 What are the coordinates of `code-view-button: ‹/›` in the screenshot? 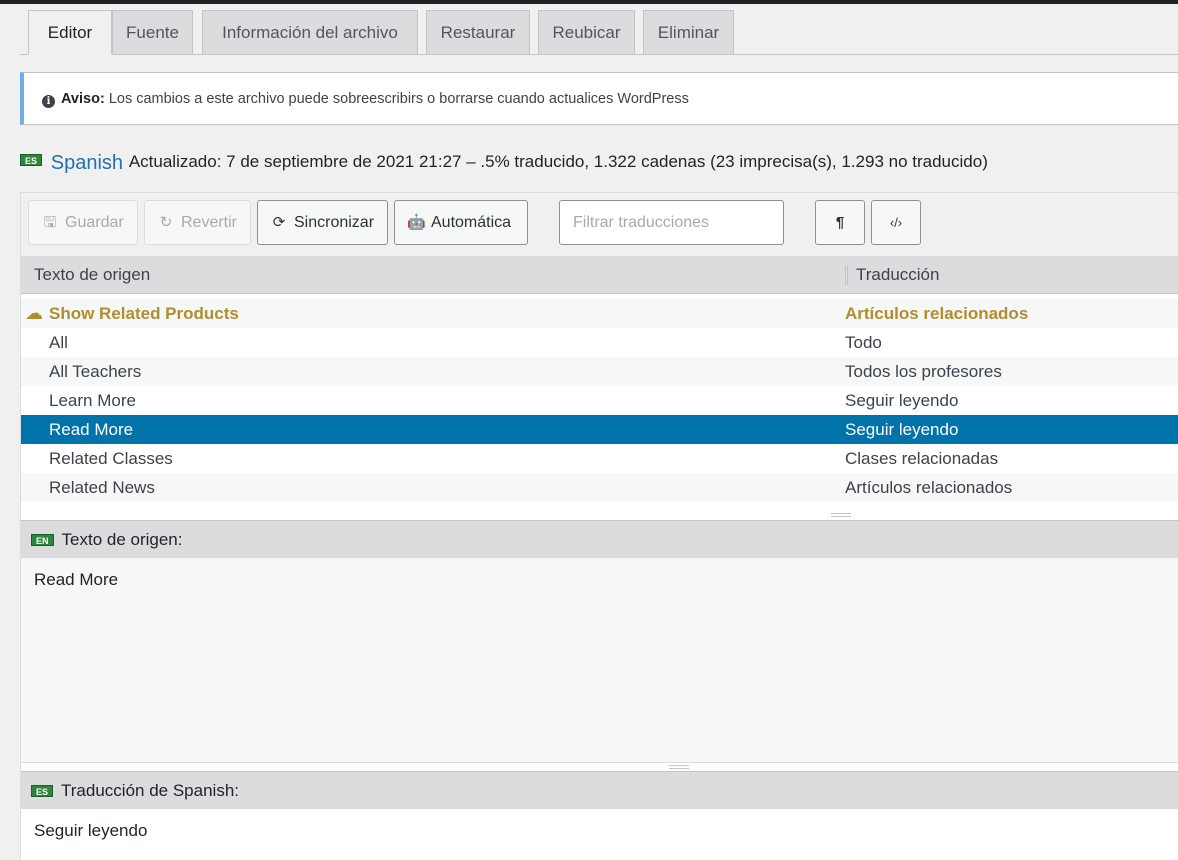 It's located at (896, 222).